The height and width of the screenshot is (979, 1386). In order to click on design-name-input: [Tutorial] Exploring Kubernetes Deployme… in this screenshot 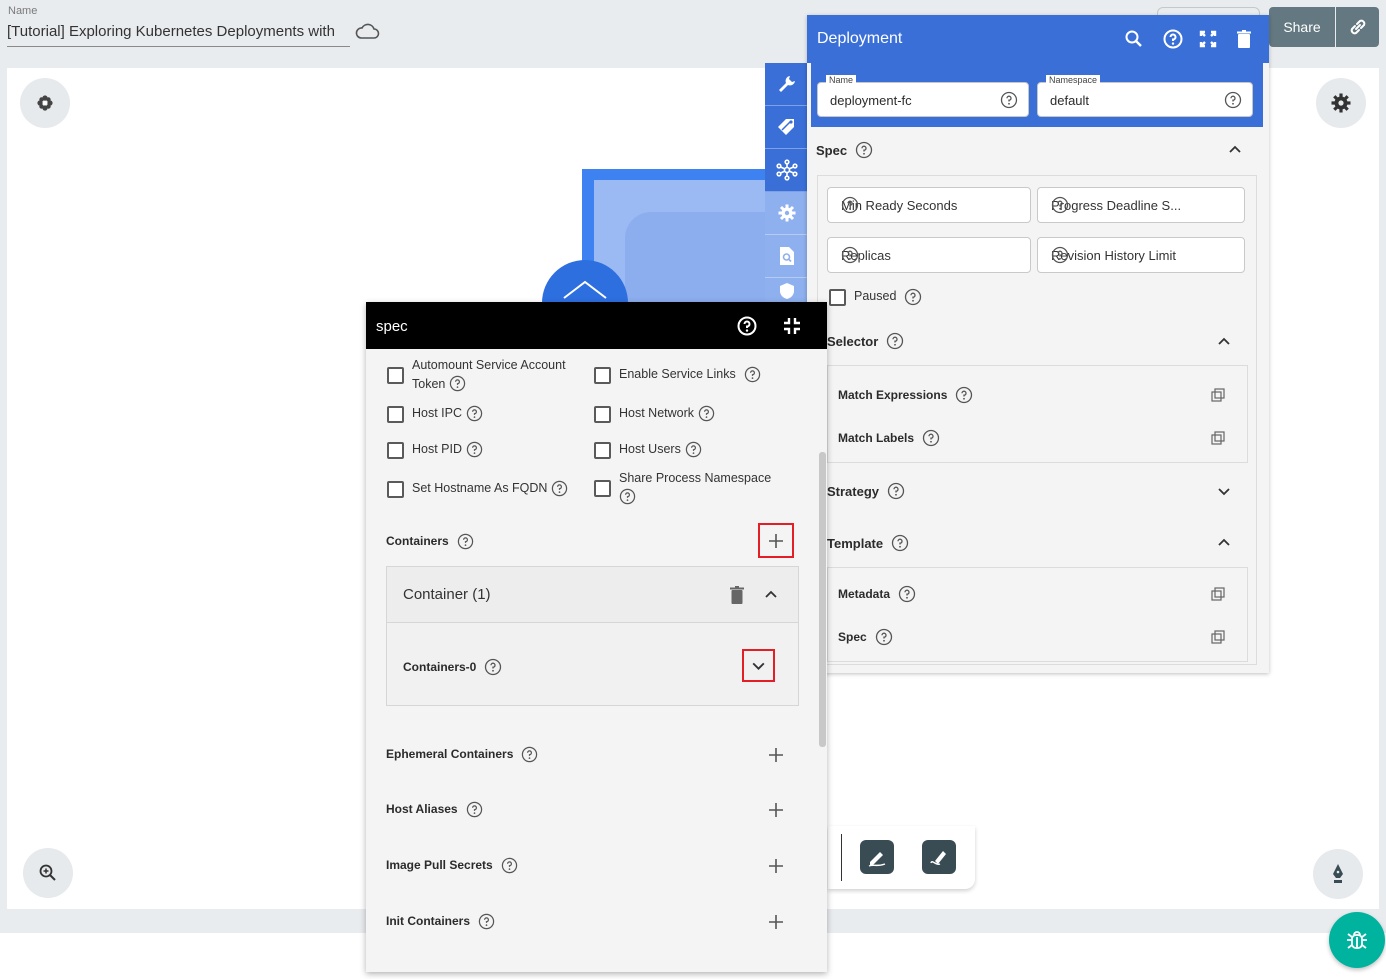, I will do `click(178, 35)`.